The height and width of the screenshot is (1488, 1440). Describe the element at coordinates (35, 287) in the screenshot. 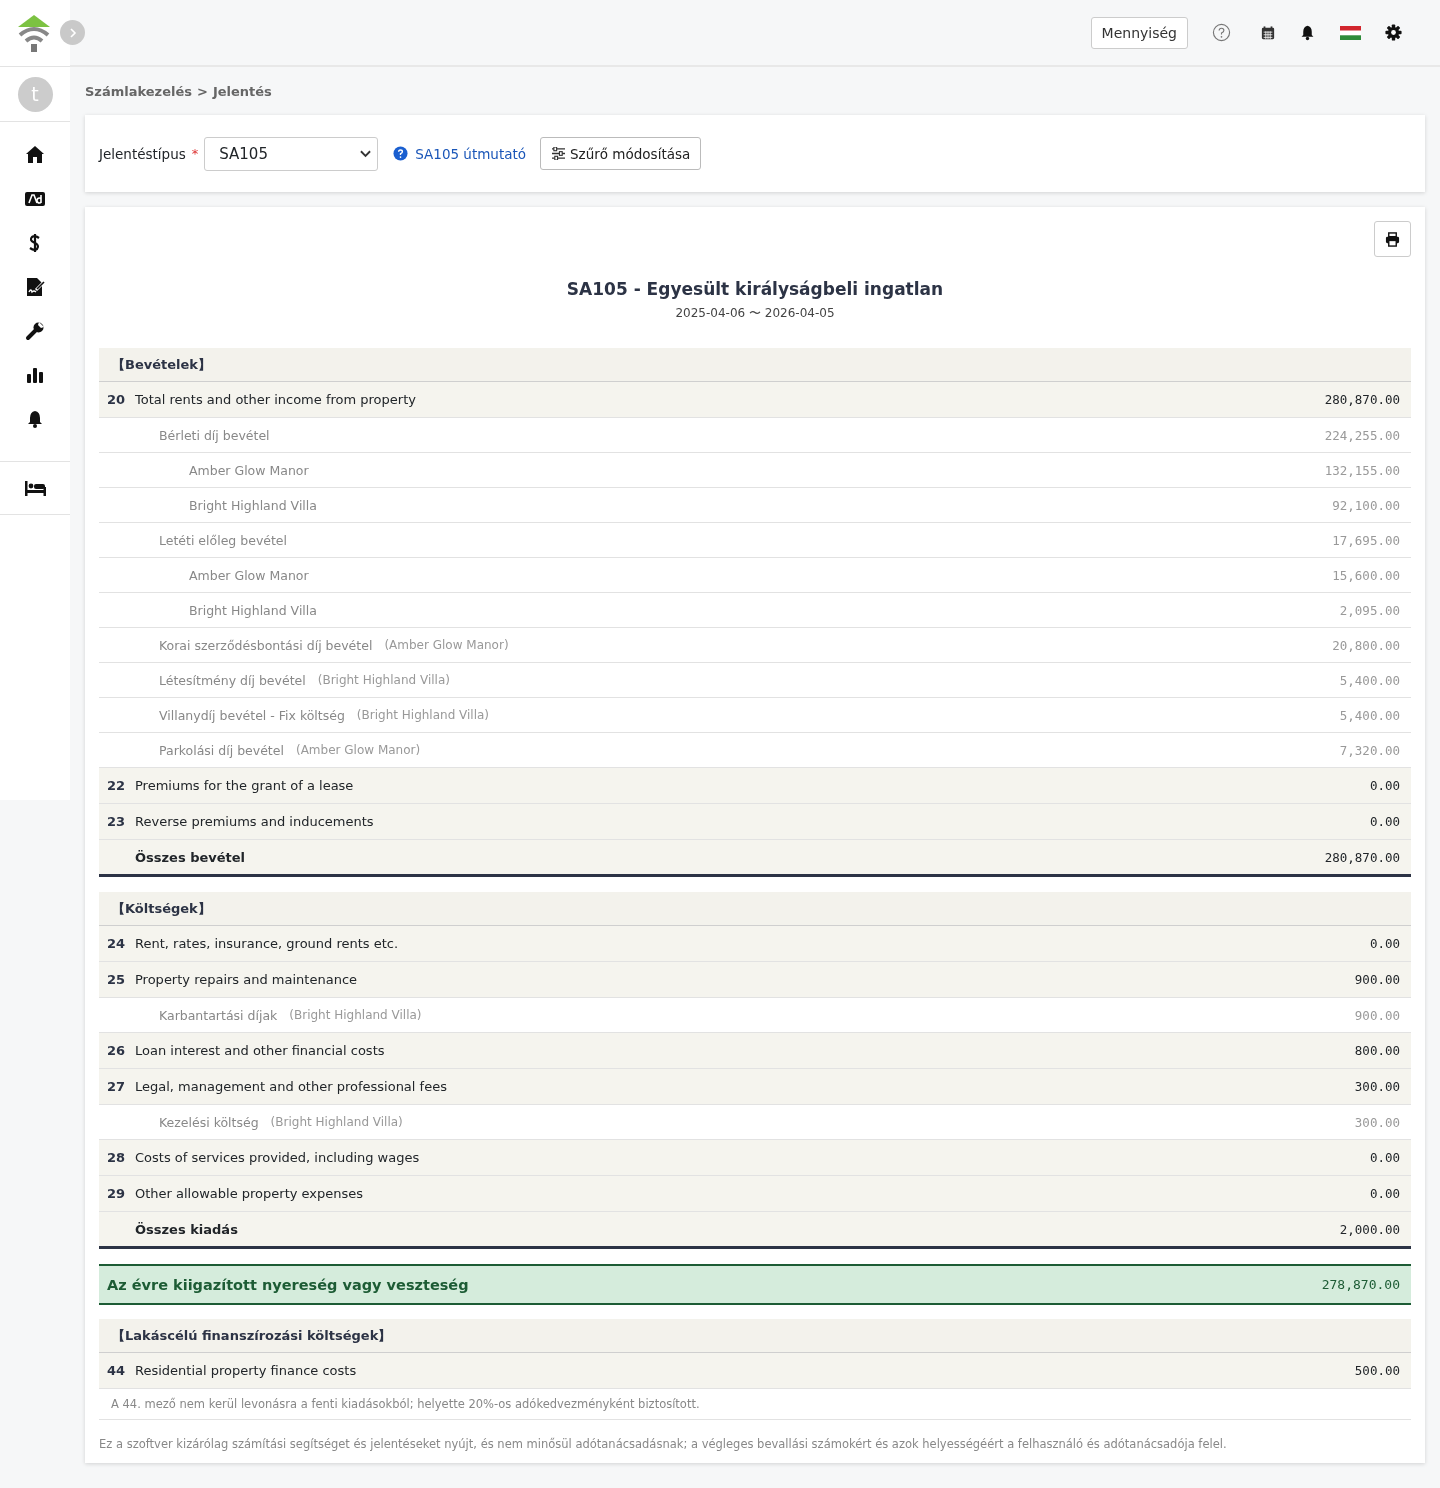

I see `signed-document-icon` at that location.